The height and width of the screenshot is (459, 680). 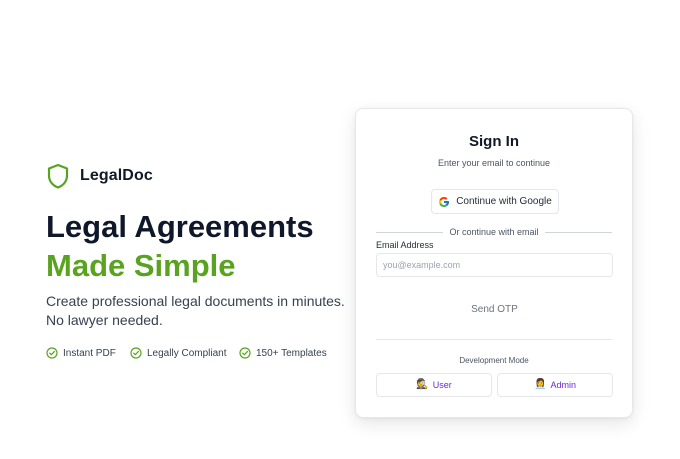 I want to click on feature-label: 150+ Templates, so click(x=291, y=353).